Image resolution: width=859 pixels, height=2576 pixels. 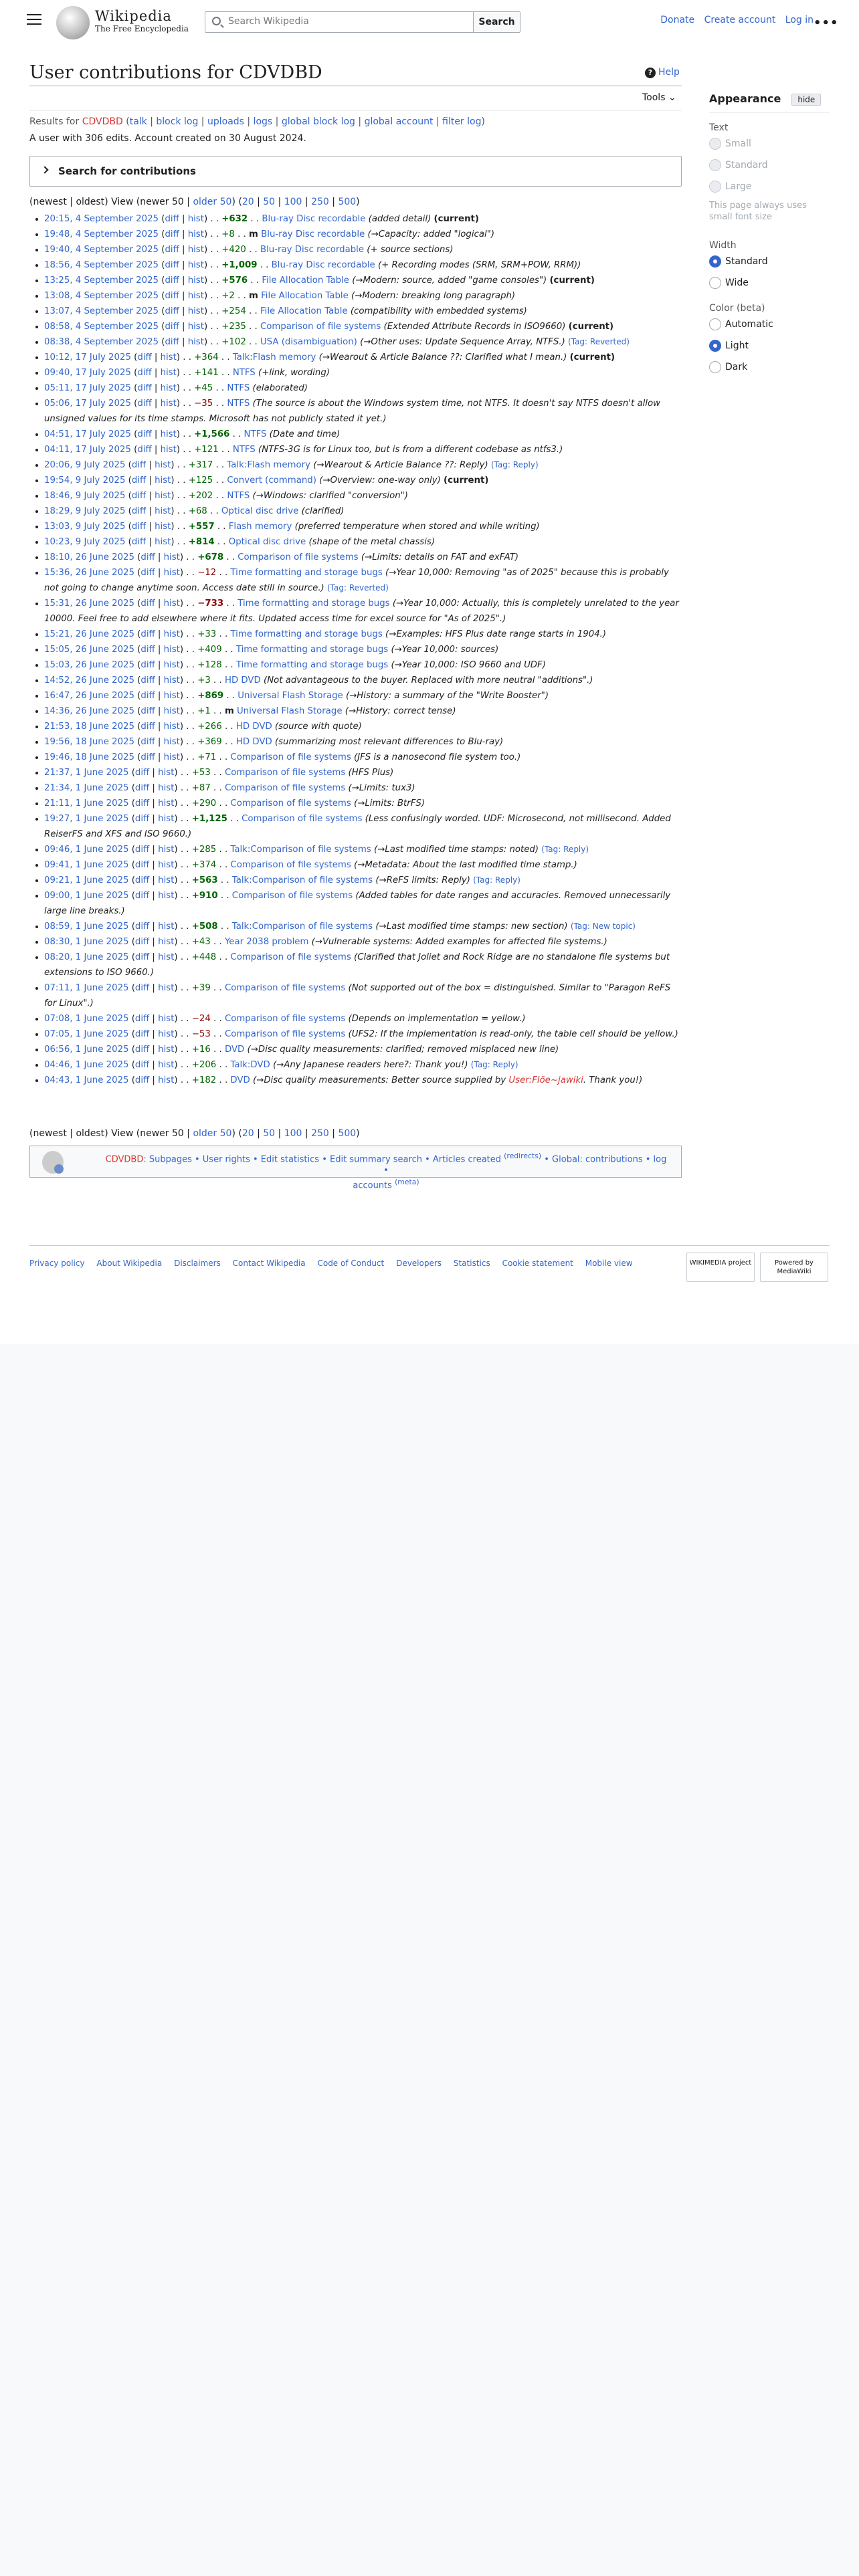 I want to click on timestamp-link: 07:08, 1 June 2025, so click(x=86, y=1019).